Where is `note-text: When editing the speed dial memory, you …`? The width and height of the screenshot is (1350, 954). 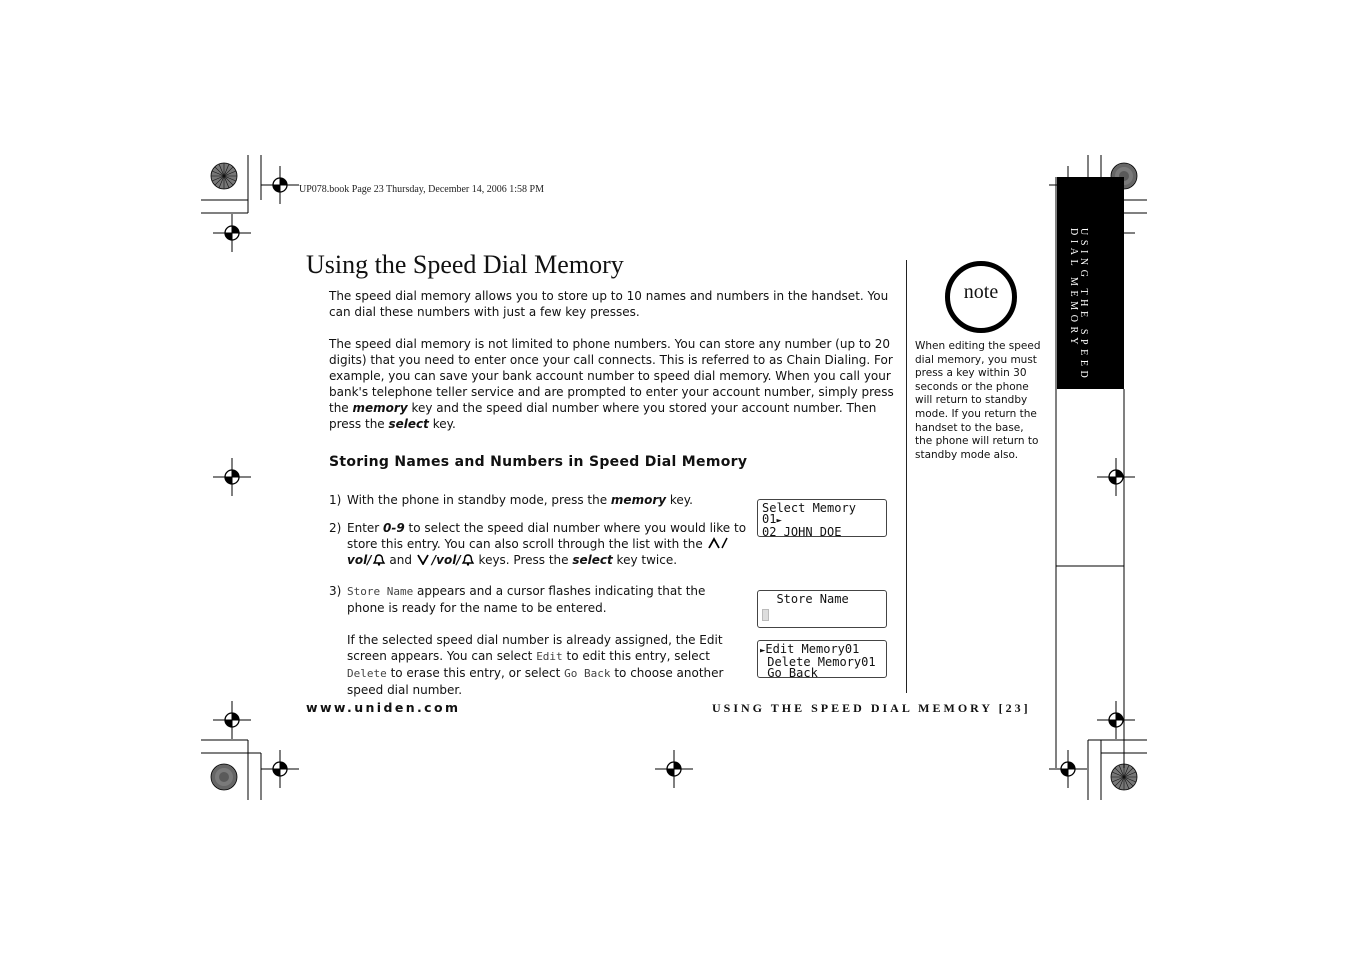
note-text: When editing the speed dial memory, you … is located at coordinates (978, 400).